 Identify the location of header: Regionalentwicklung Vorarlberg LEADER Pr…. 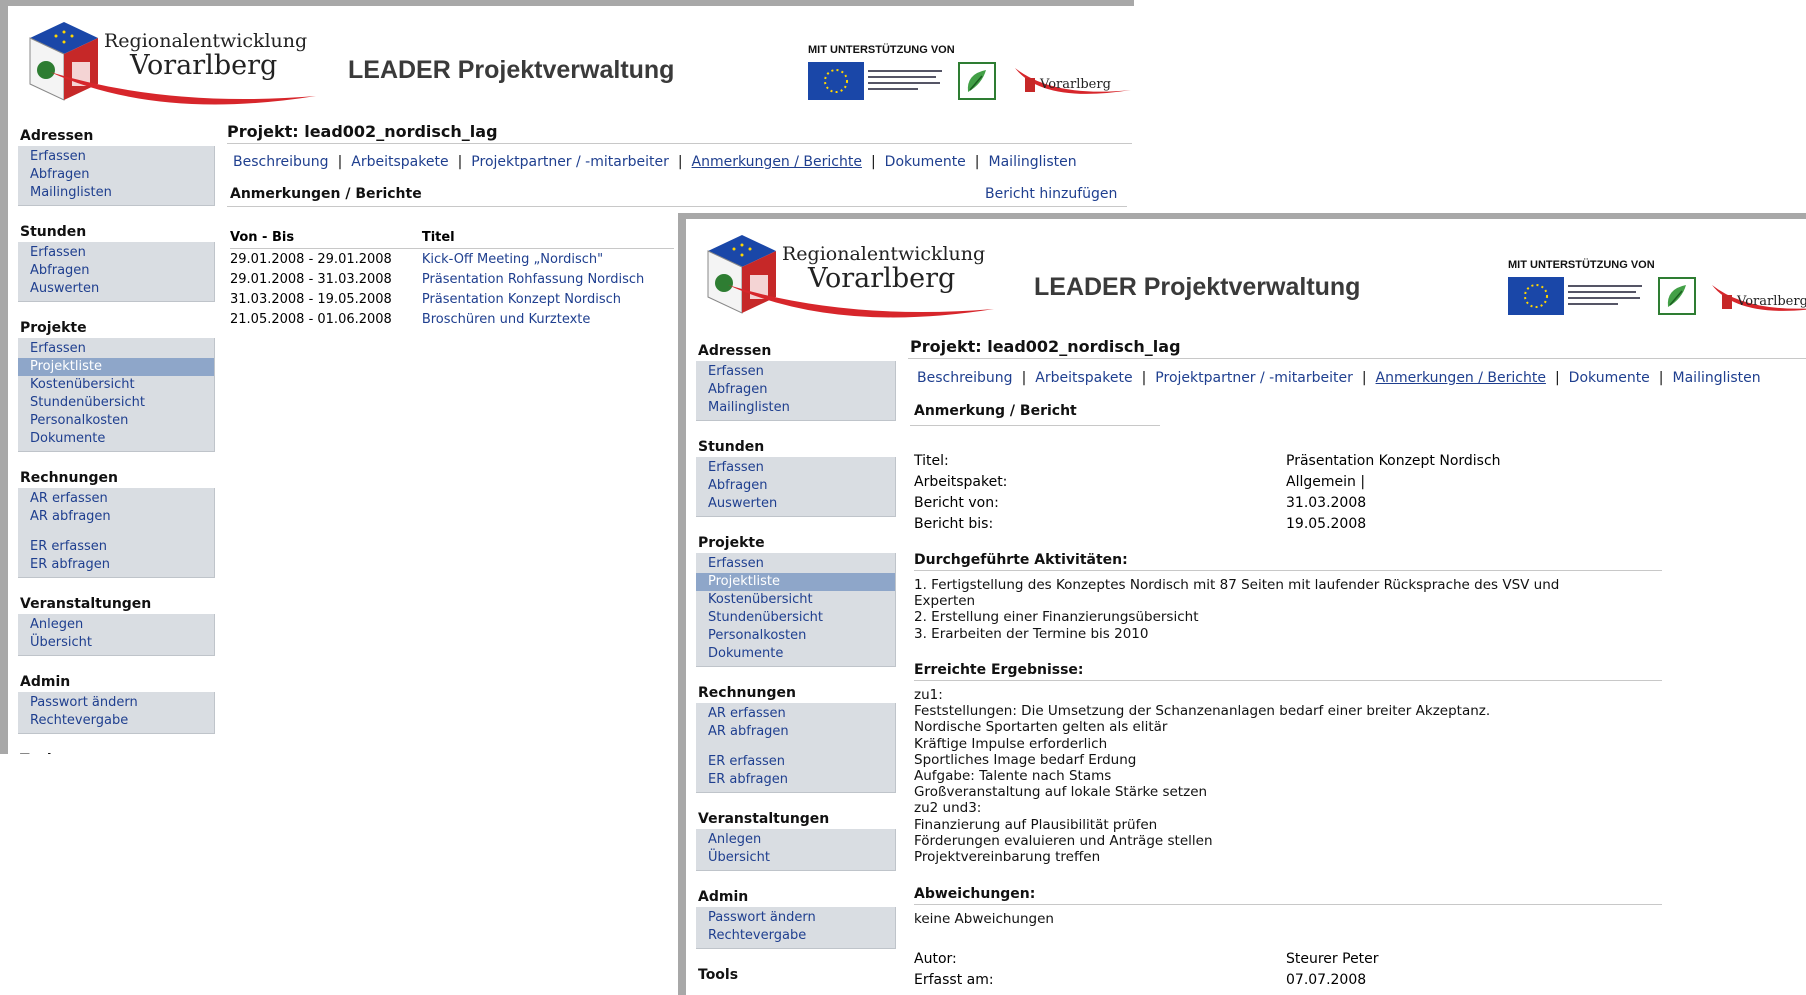
(1246, 275).